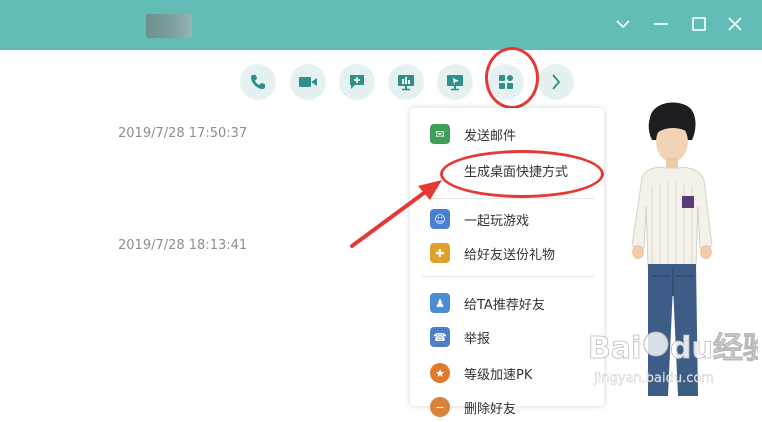 The width and height of the screenshot is (762, 422). I want to click on menu-item-label: 删除好友, so click(490, 409).